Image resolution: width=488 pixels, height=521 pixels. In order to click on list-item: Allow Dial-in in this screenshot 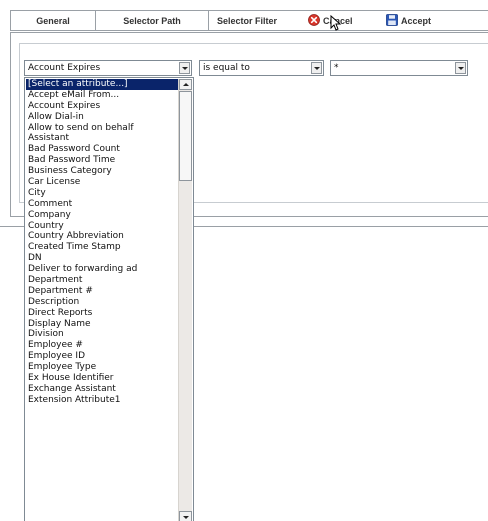, I will do `click(102, 117)`.